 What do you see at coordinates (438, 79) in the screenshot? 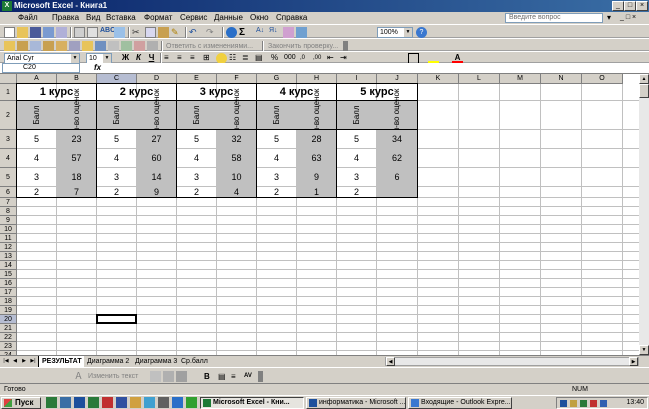
I see `column-header-k: K` at bounding box center [438, 79].